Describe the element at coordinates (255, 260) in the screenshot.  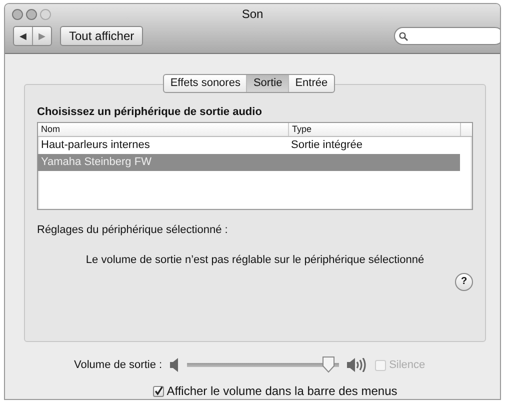
I see `volume-message: Le volume de sortie n’est pas réglable sur le périphérique sélectionné` at that location.